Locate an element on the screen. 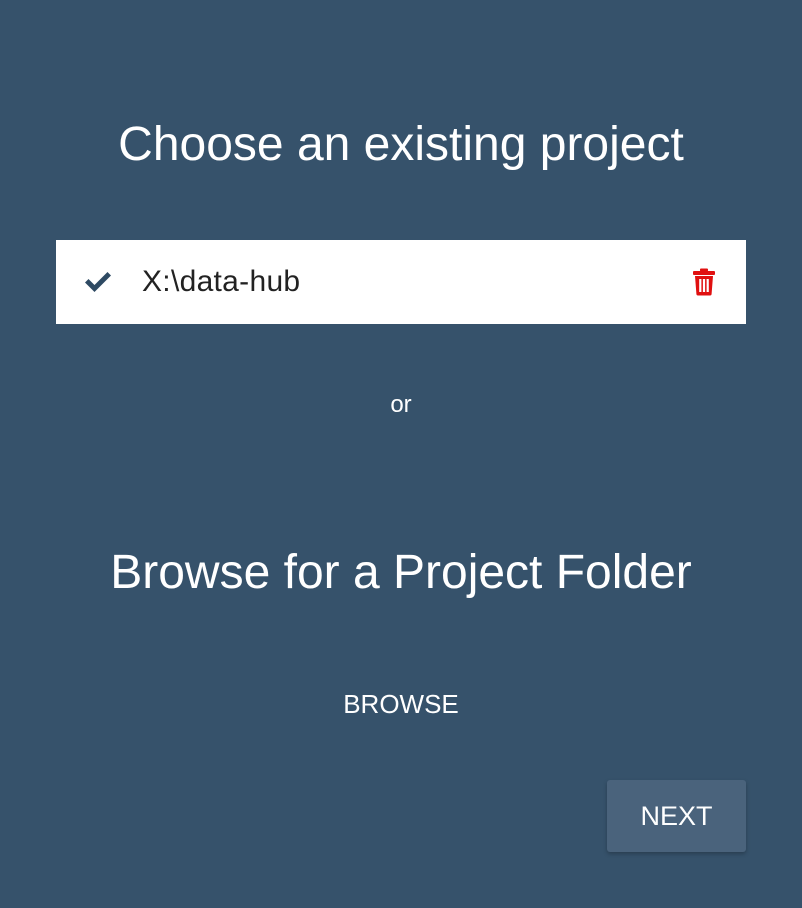 The height and width of the screenshot is (908, 802). check-icon is located at coordinates (98, 282).